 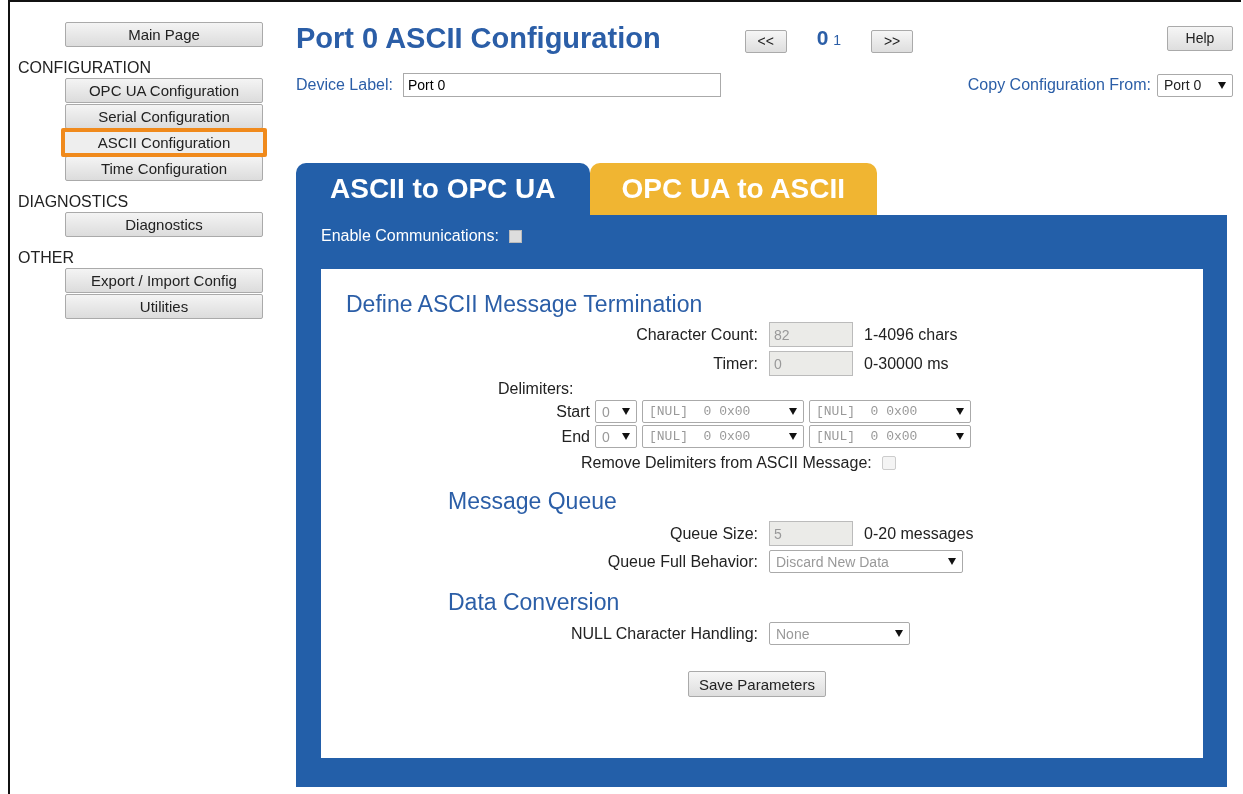 I want to click on main-page-button: Main Page, so click(x=164, y=34).